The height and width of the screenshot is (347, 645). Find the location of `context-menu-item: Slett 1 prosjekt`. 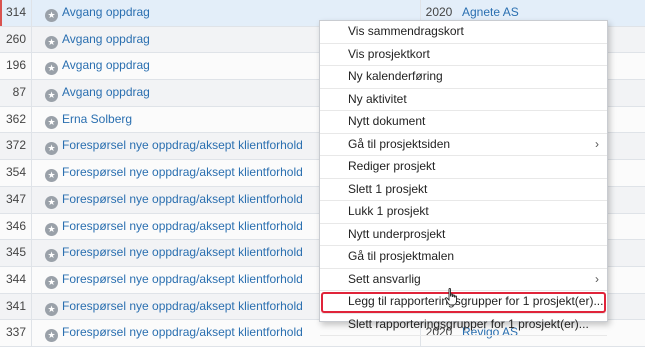

context-menu-item: Slett 1 prosjekt is located at coordinates (463, 190).